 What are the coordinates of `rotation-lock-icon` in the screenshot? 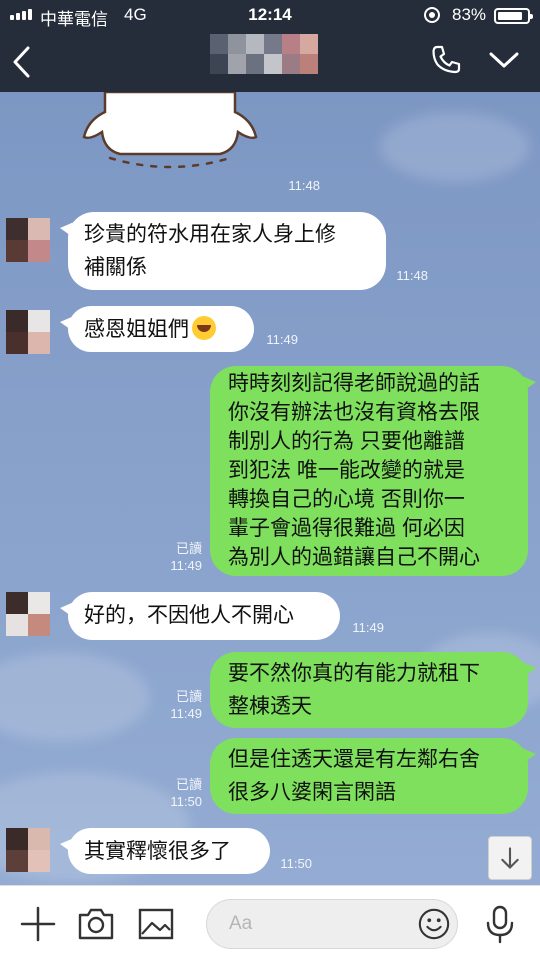 It's located at (432, 15).